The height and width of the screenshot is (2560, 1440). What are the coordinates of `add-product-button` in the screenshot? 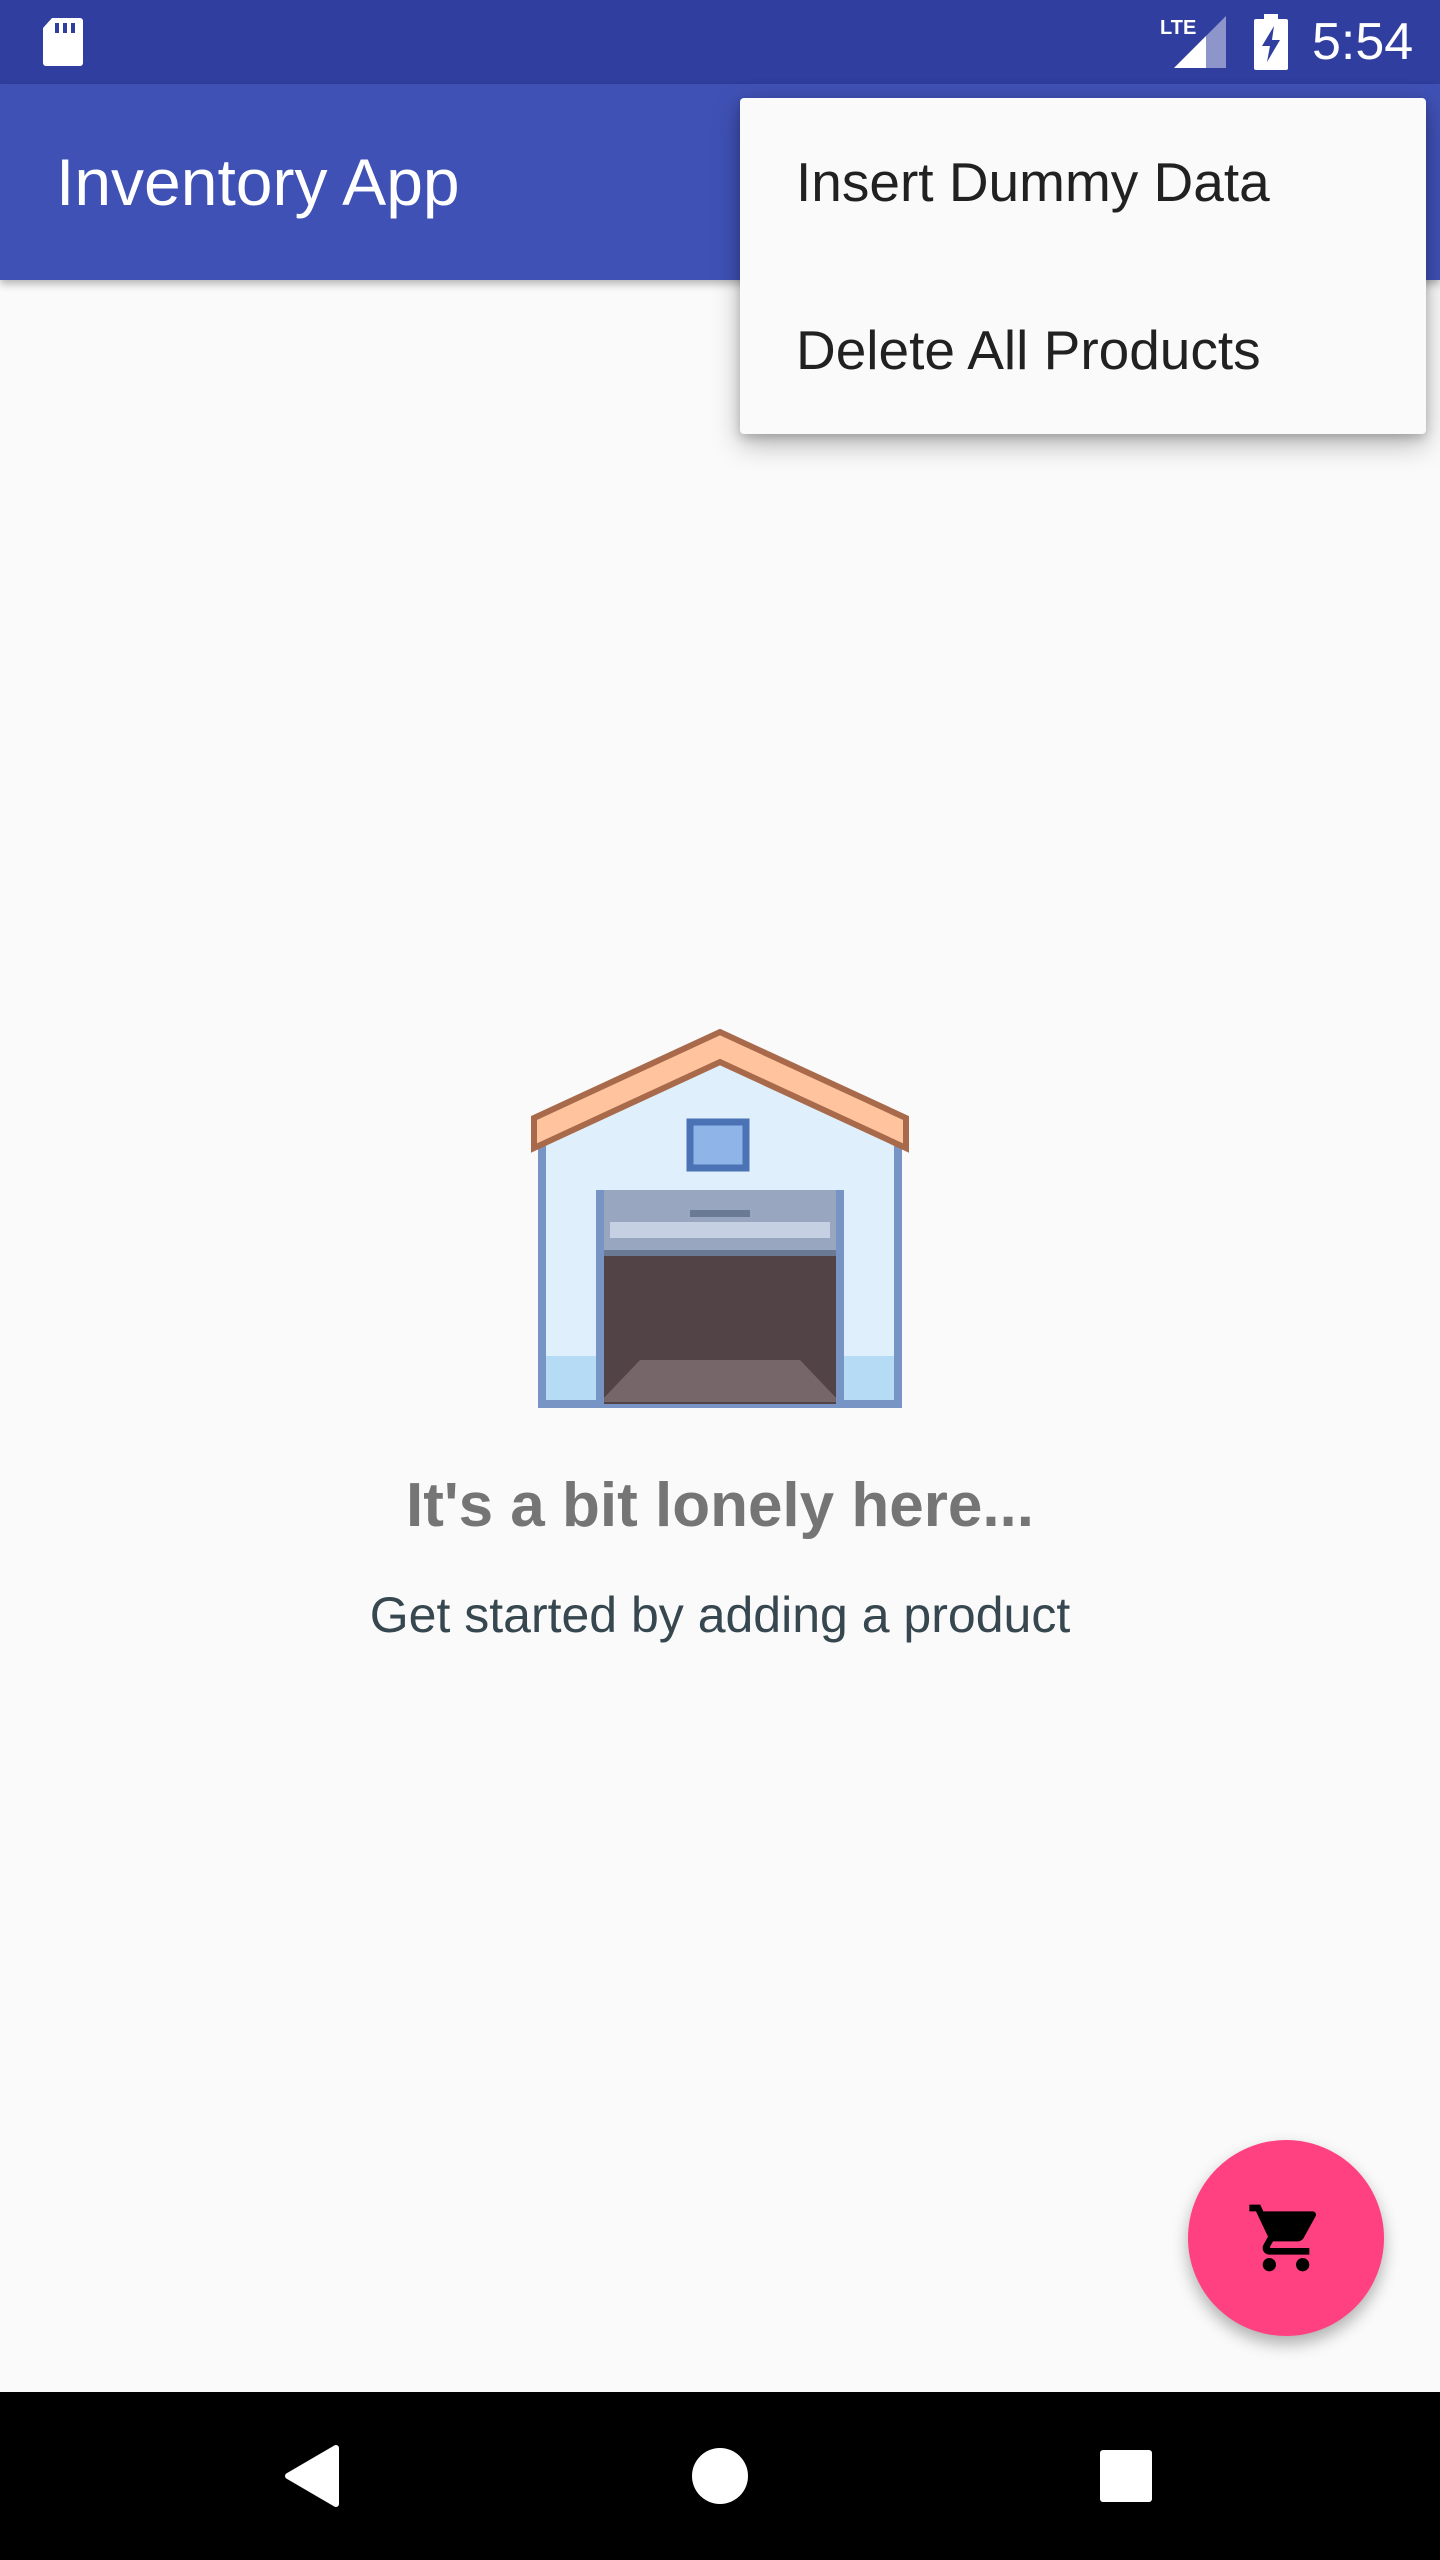 It's located at (1286, 2238).